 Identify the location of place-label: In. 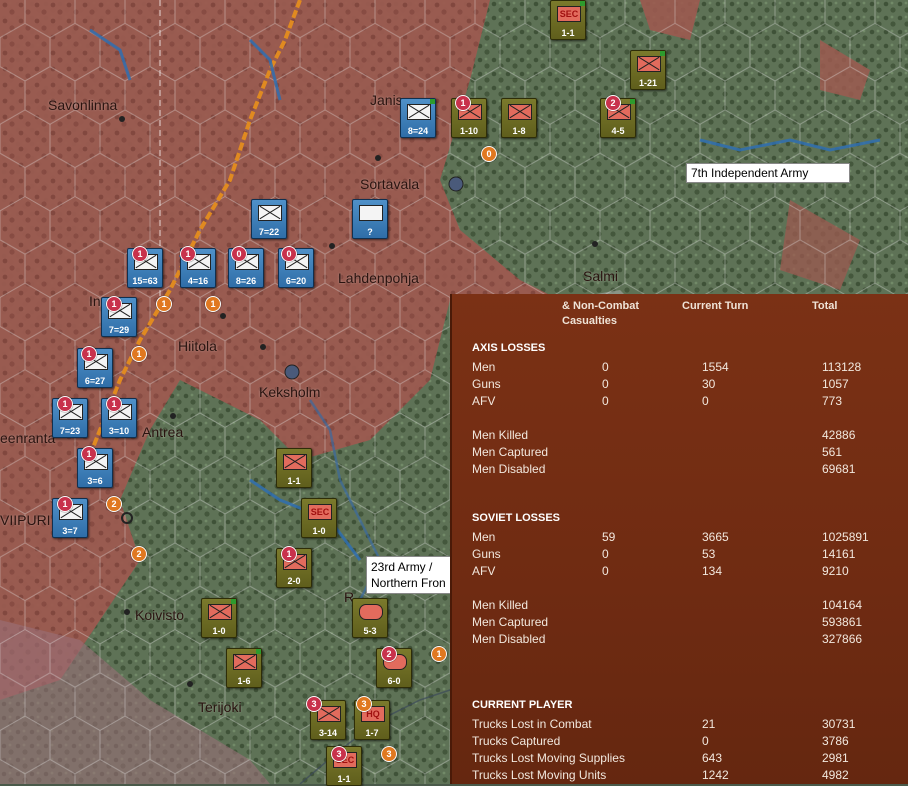
(95, 301).